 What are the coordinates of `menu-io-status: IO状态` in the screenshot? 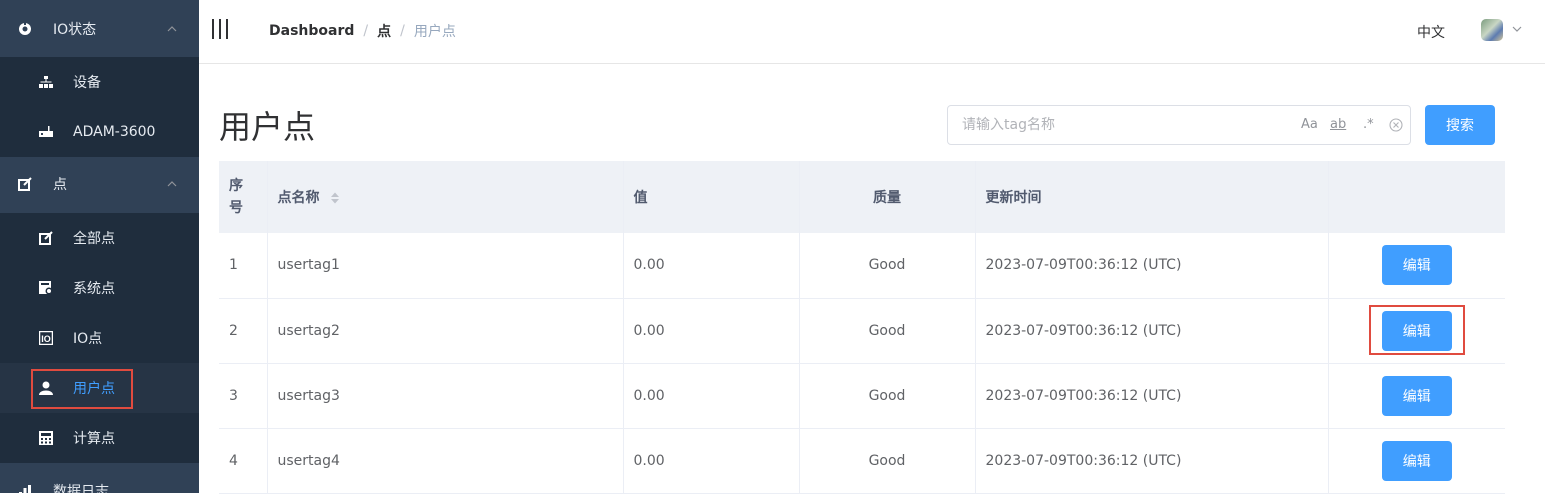 It's located at (99, 29).